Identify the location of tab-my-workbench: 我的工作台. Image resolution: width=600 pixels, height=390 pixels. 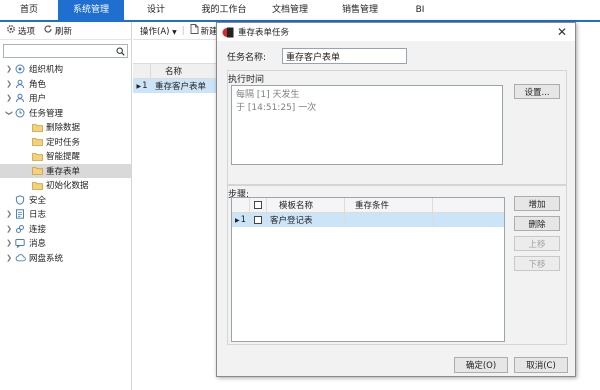
(224, 10).